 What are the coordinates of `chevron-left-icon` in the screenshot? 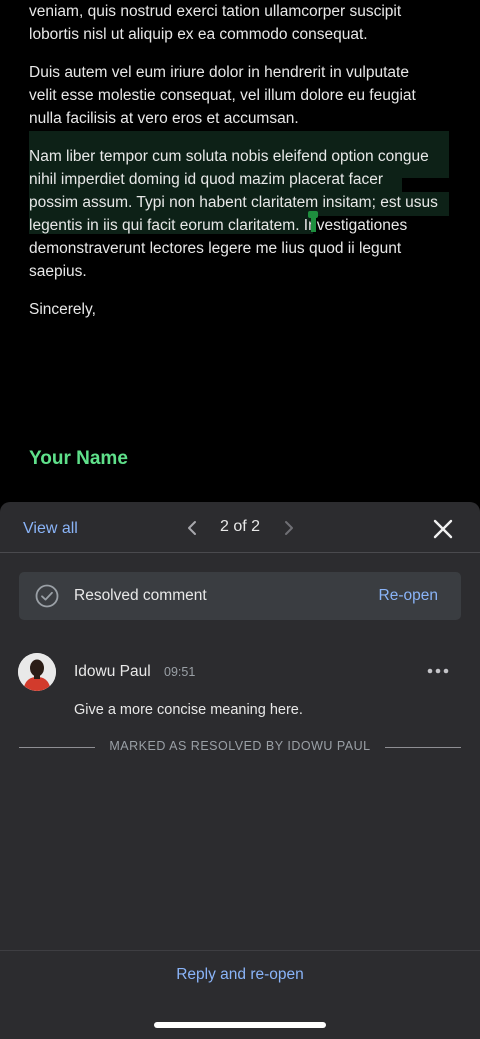 It's located at (192, 528).